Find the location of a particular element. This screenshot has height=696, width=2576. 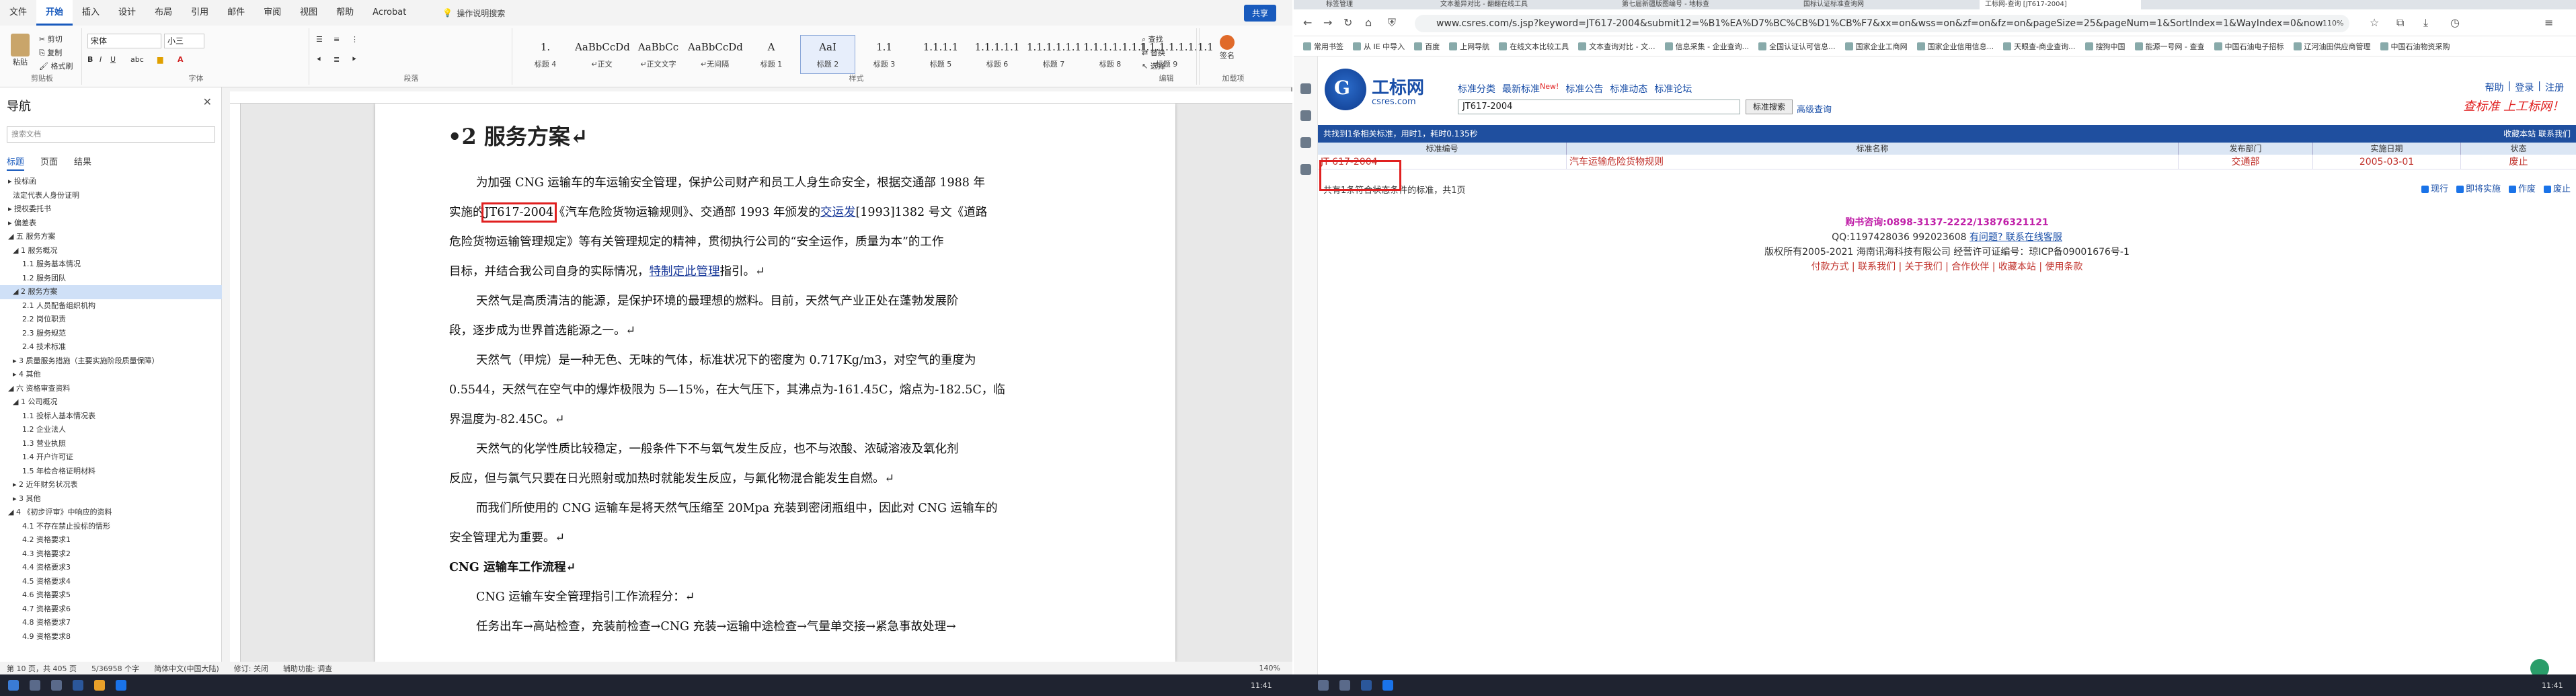

style-tile: 1.1.1.1.1 标题 6 is located at coordinates (998, 54).